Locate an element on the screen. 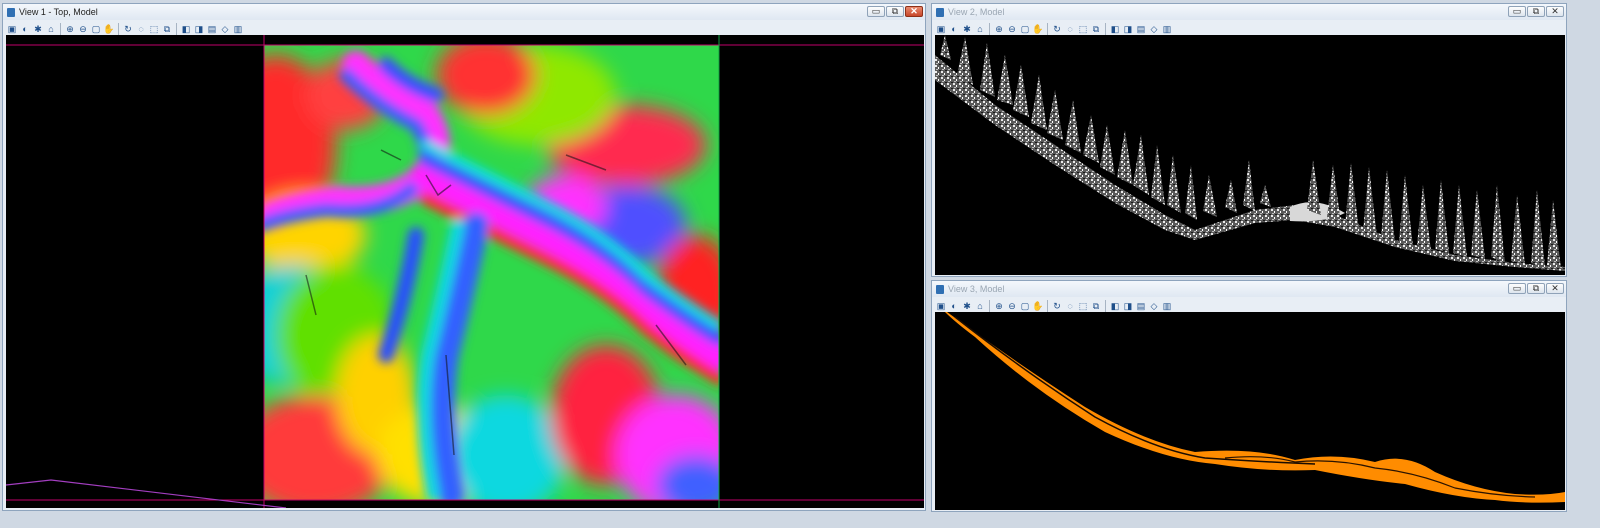  view3-drawing is located at coordinates (1250, 411).